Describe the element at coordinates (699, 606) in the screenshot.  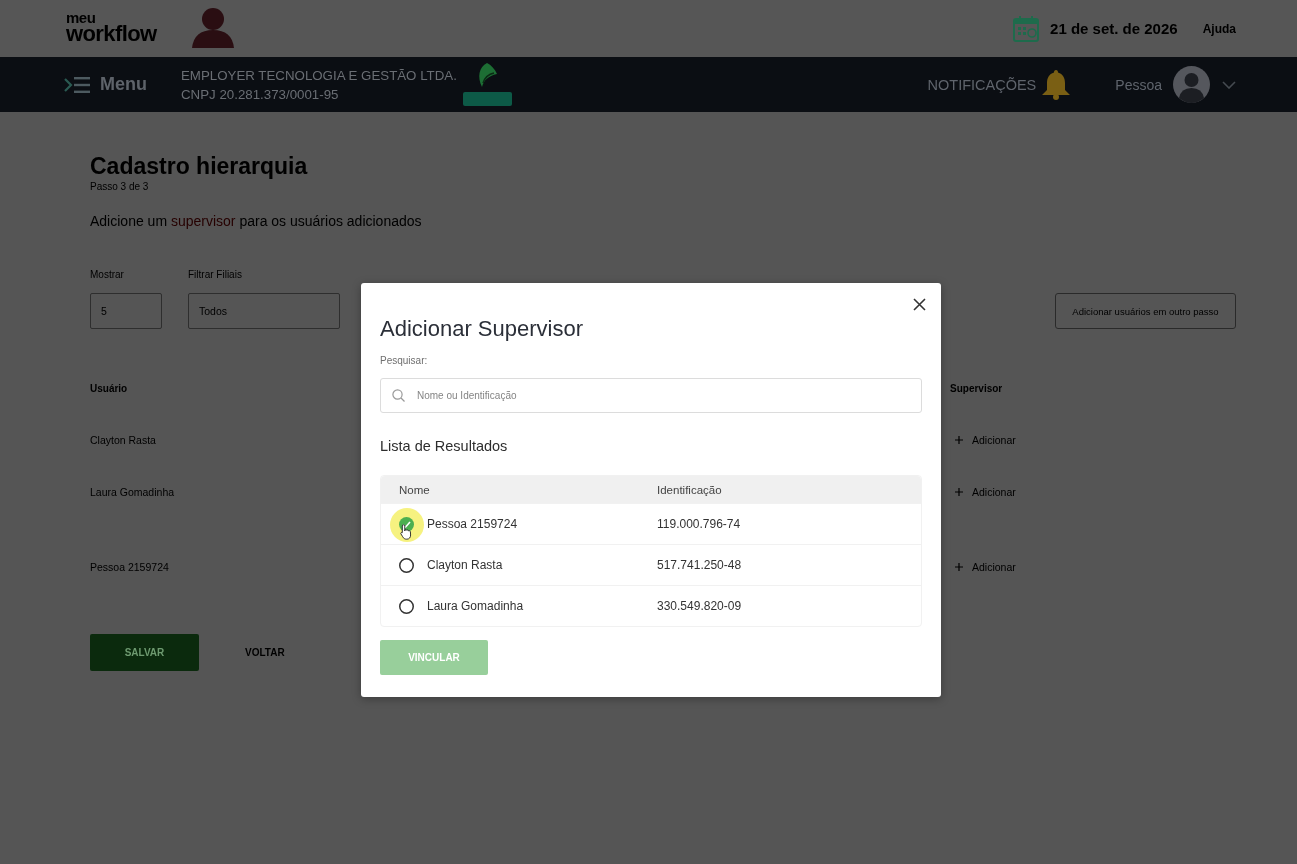
I see `table-cell: 330.549.820-09` at that location.